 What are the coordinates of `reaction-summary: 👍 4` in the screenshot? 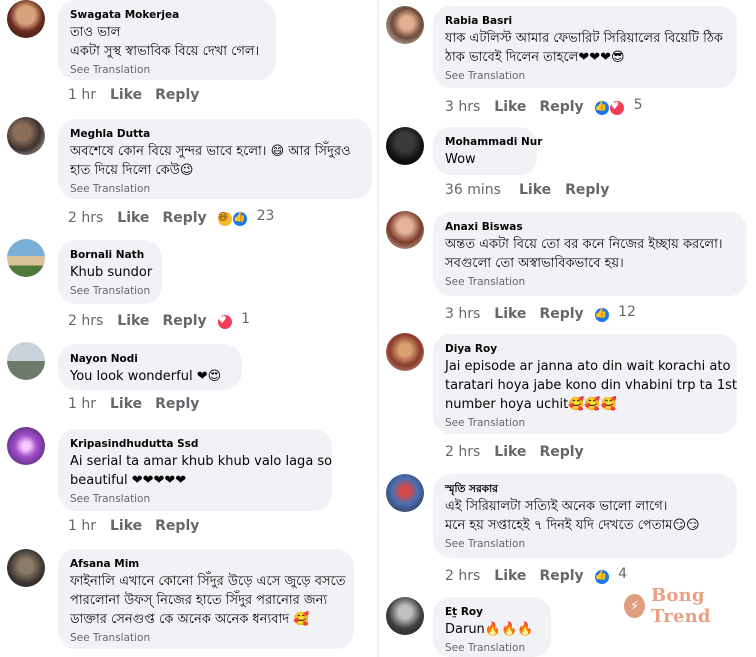 It's located at (610, 575).